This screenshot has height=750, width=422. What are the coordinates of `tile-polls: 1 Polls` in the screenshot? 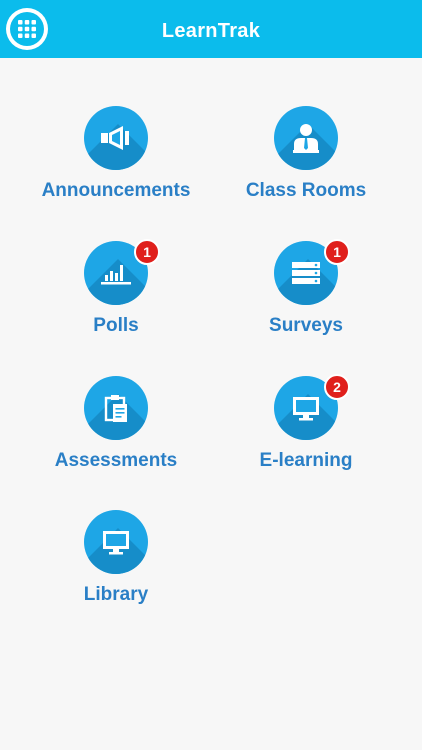 It's located at (116, 295).